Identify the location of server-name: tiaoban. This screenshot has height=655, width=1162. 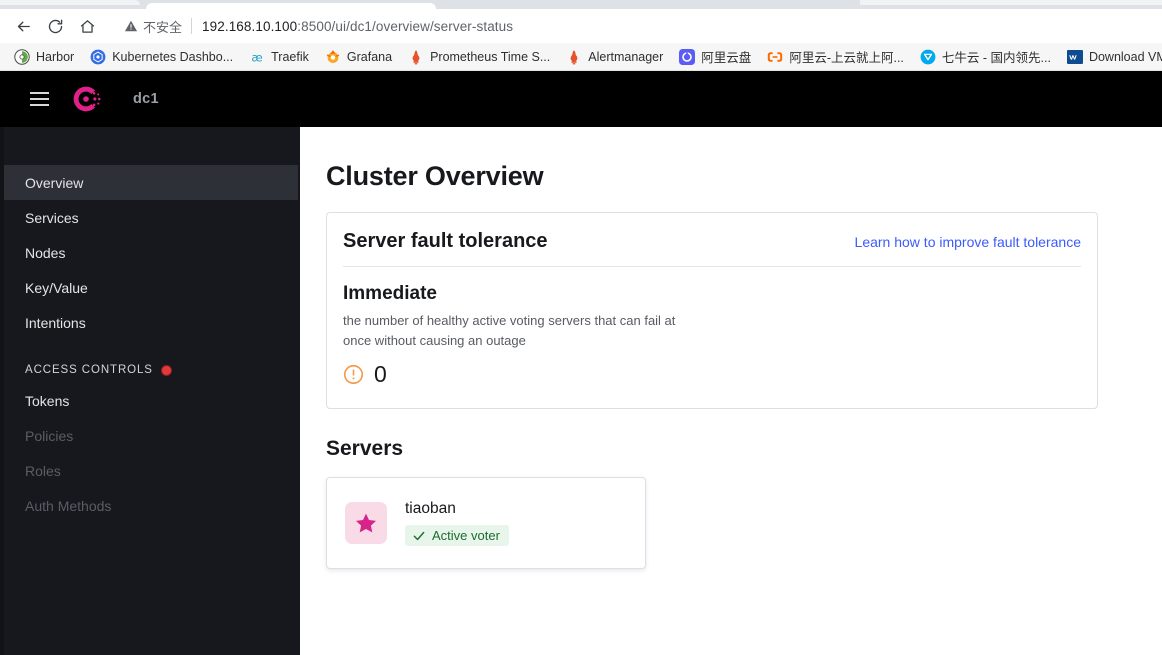
(430, 508).